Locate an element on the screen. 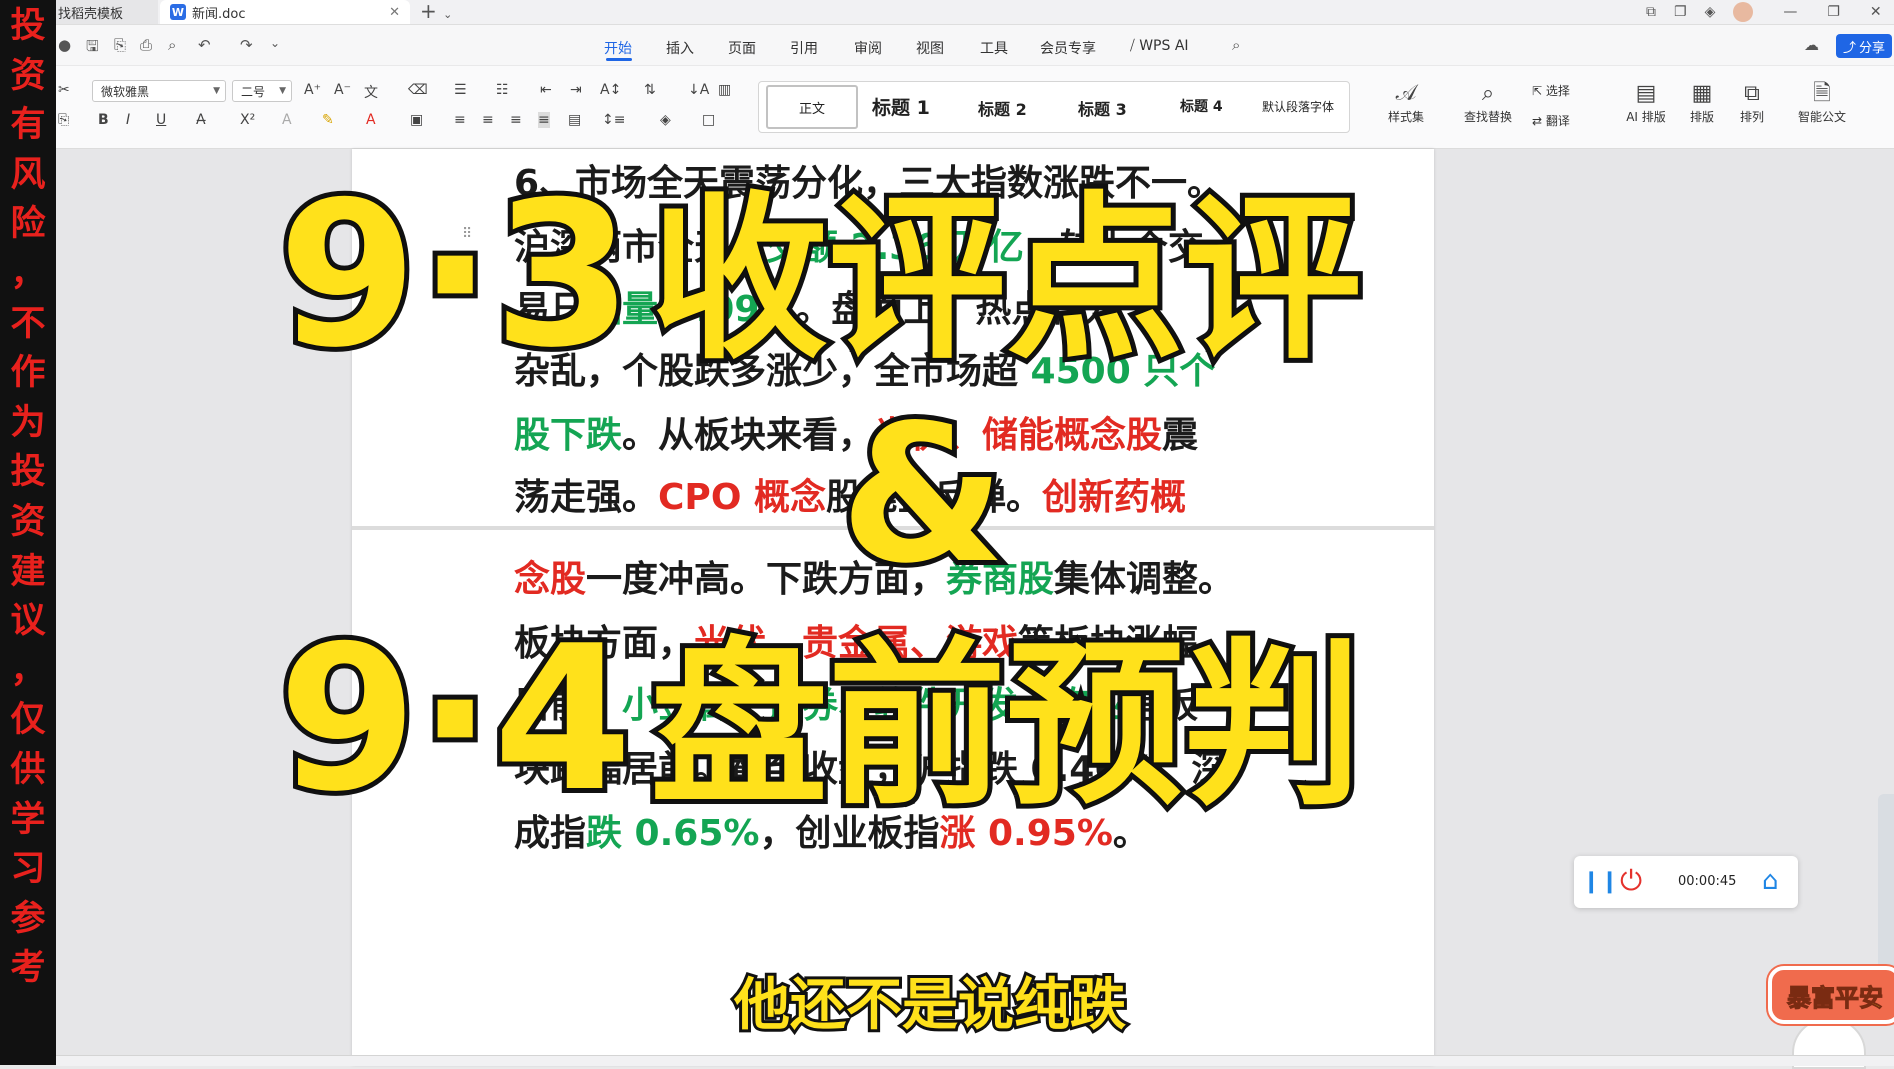 The width and height of the screenshot is (1894, 1069). shading-icon: ◈ is located at coordinates (665, 120).